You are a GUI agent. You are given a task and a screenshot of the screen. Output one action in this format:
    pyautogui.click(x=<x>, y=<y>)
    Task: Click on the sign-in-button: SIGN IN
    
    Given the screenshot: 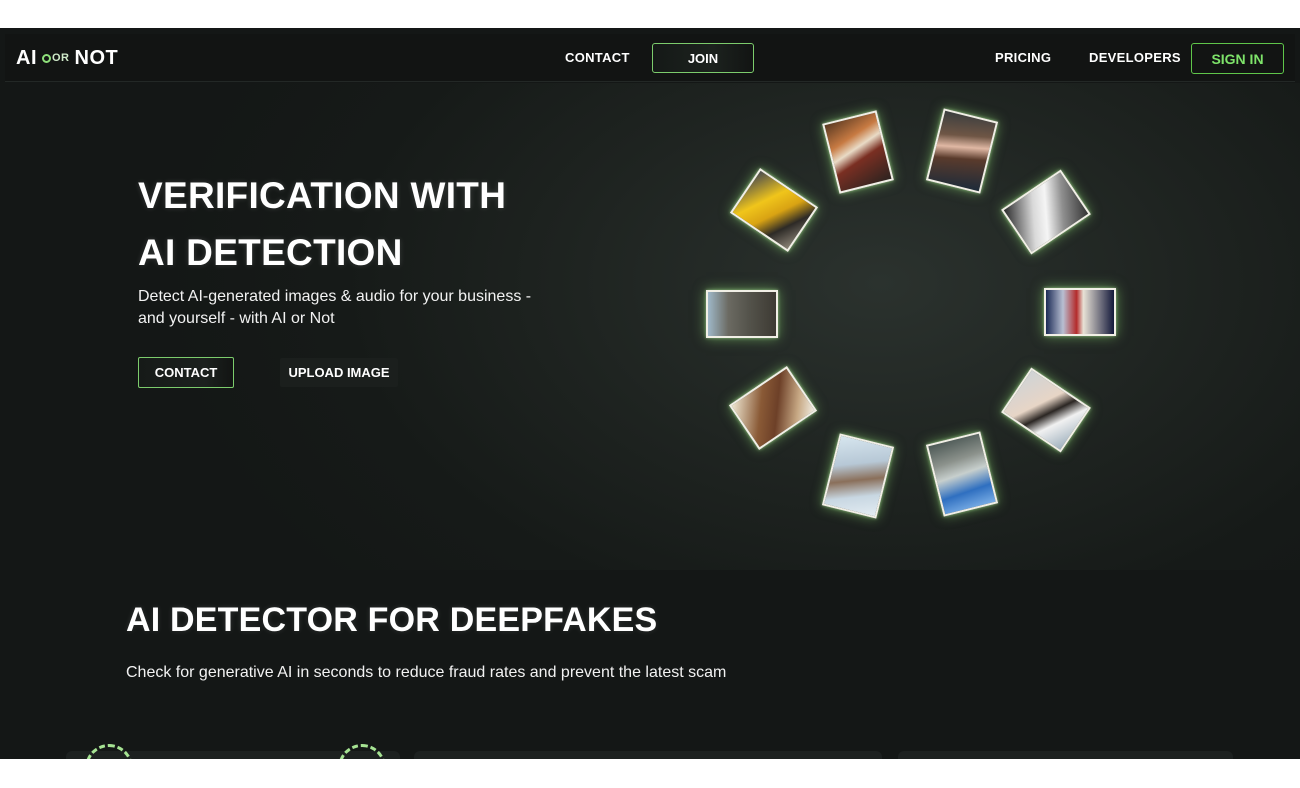 What is the action you would take?
    pyautogui.click(x=1237, y=58)
    